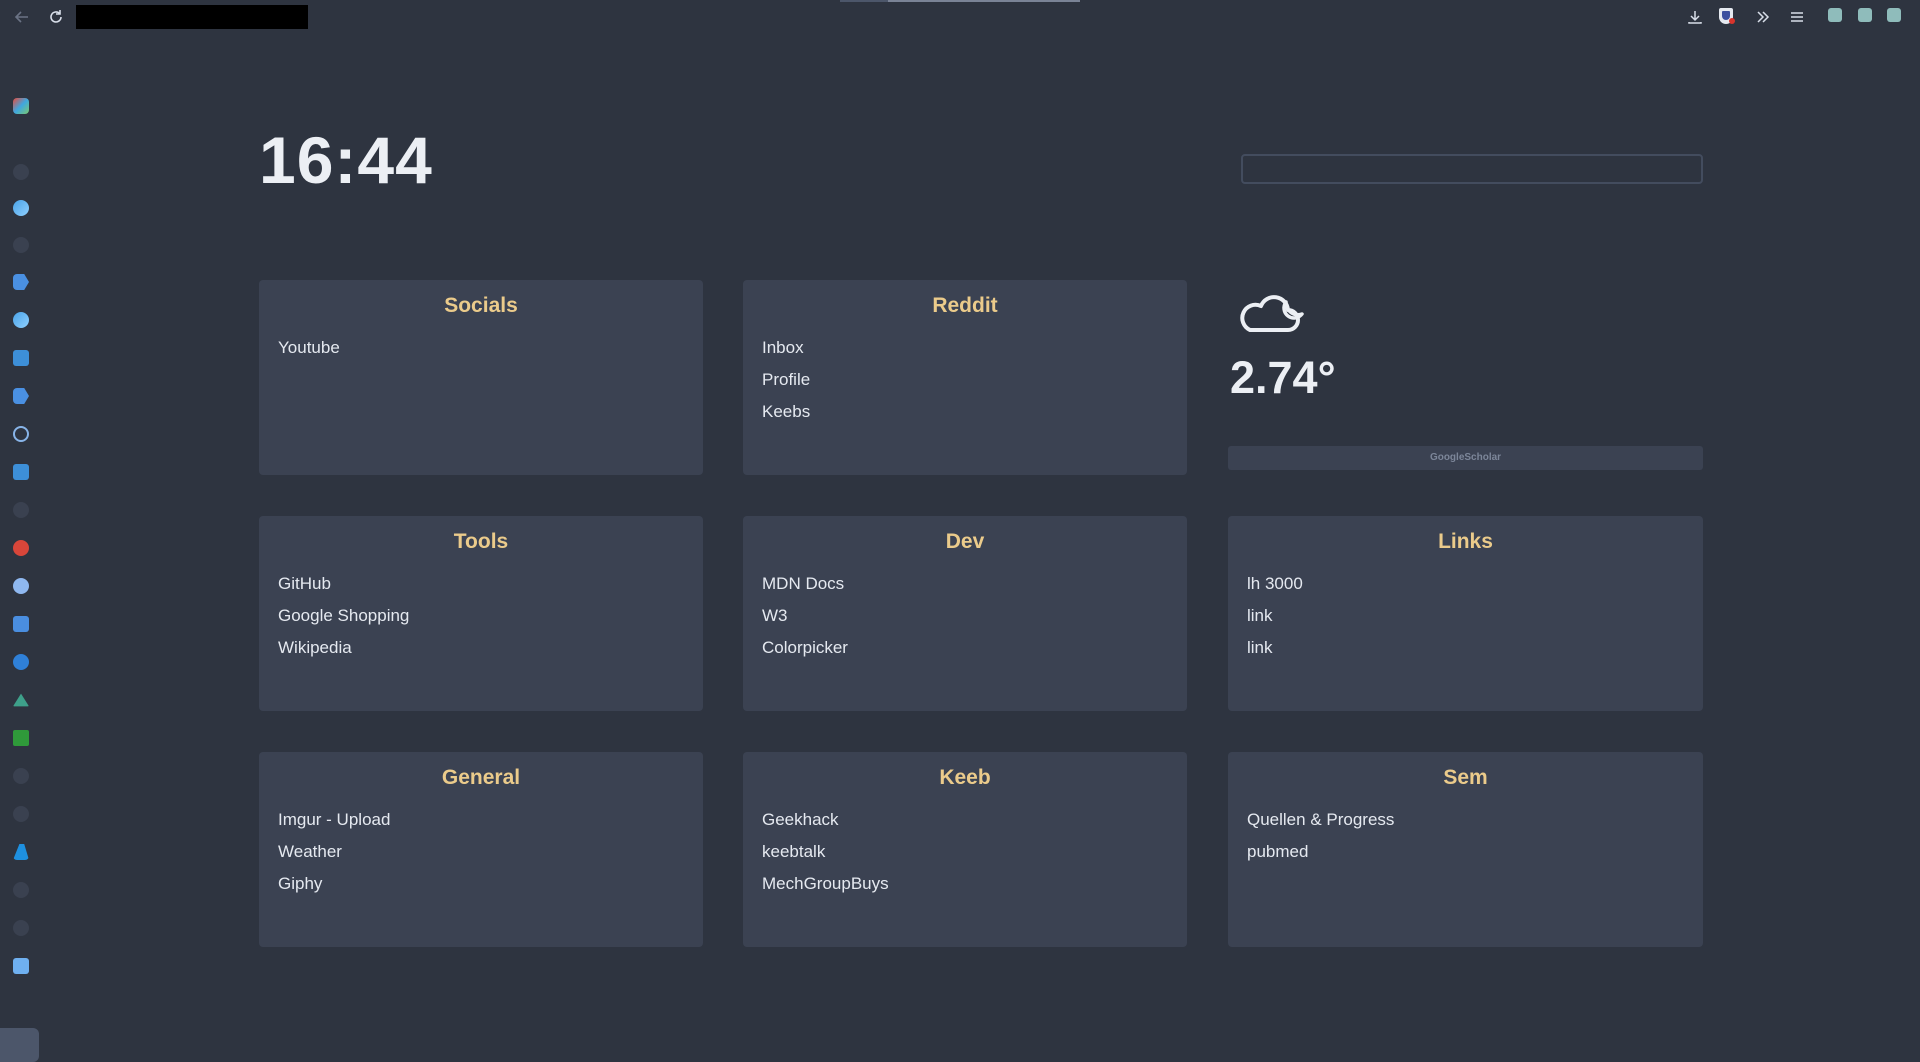 The height and width of the screenshot is (1062, 1920). I want to click on green-triangle-icon, so click(21, 700).